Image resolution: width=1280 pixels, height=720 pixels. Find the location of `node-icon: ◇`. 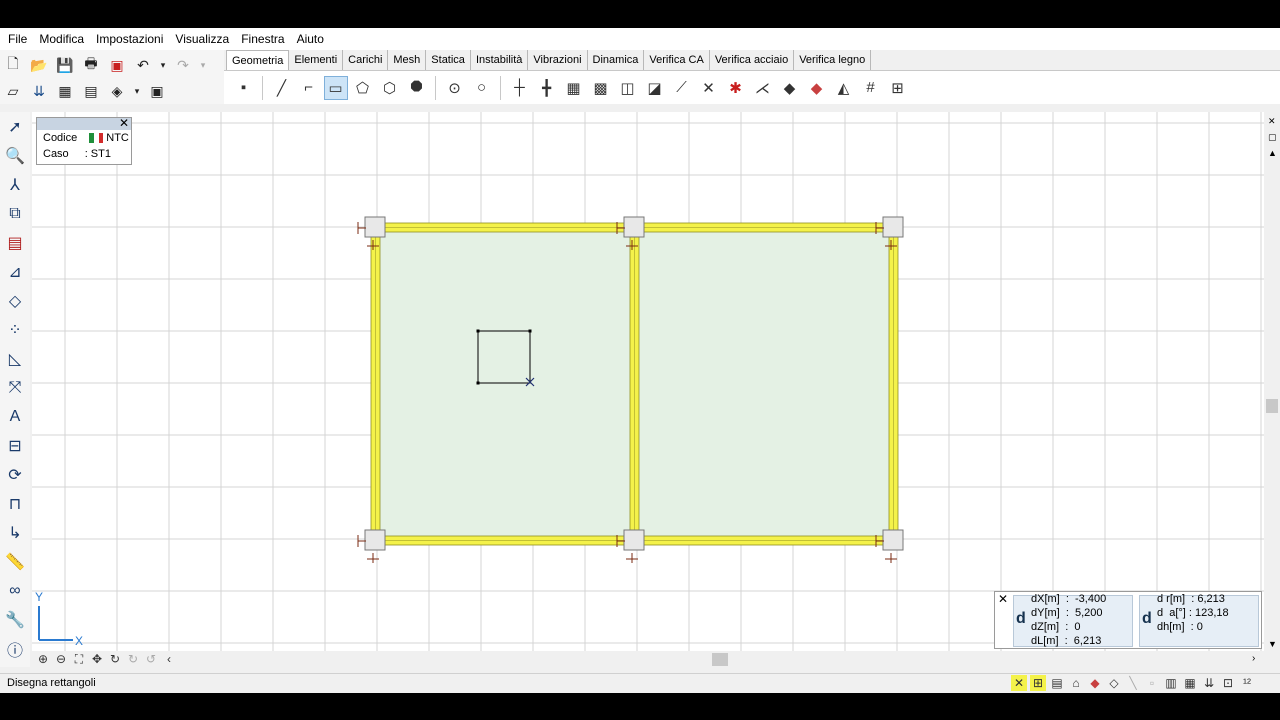

node-icon: ◇ is located at coordinates (15, 300).